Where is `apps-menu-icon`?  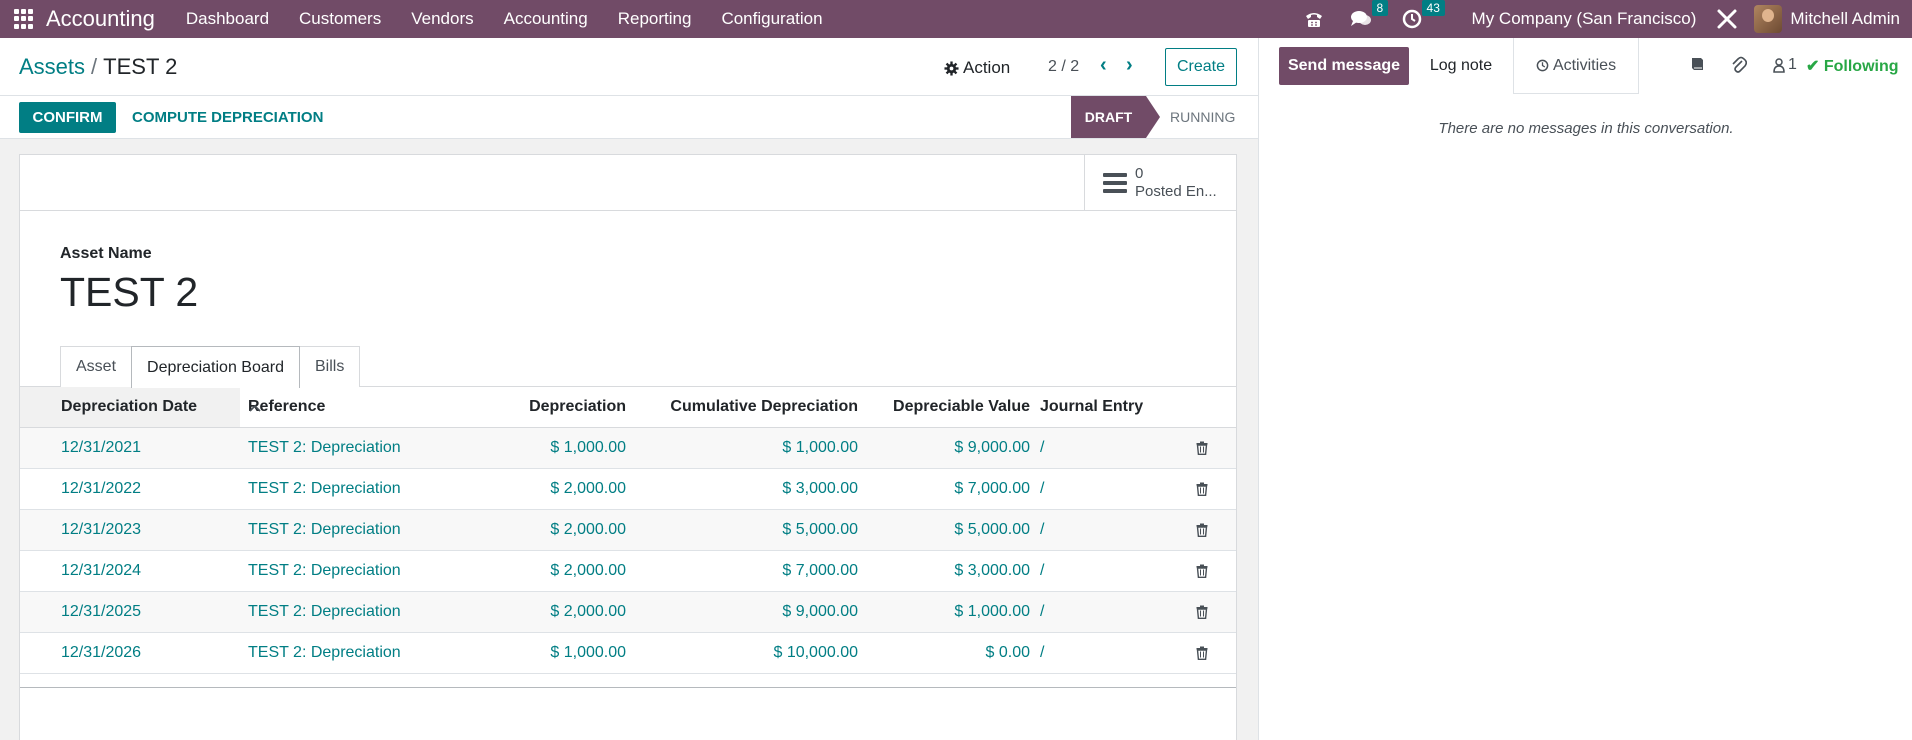 apps-menu-icon is located at coordinates (24, 19).